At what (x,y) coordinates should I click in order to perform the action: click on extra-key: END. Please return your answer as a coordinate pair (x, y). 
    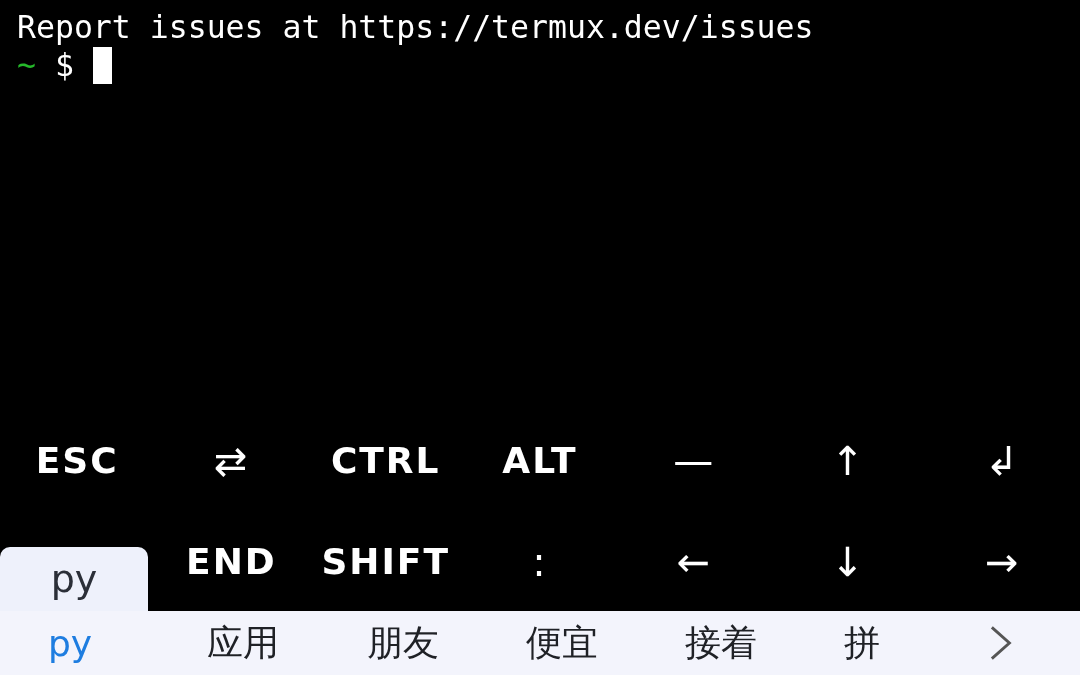
    Looking at the image, I should click on (231, 561).